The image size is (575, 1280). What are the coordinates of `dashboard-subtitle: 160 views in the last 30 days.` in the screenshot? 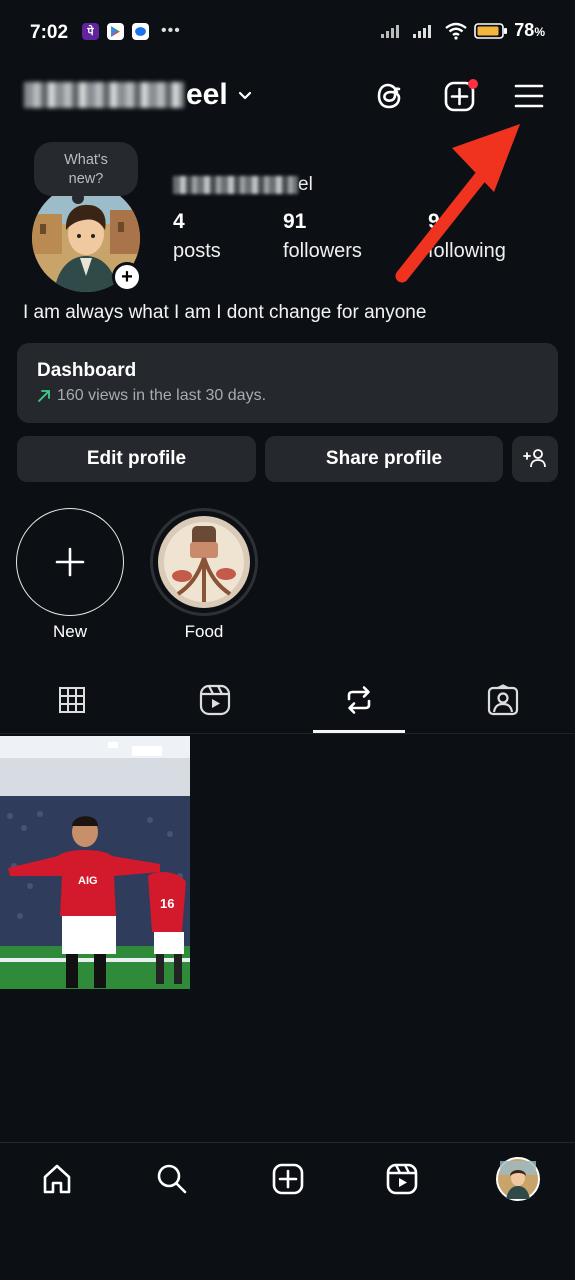 It's located at (287, 396).